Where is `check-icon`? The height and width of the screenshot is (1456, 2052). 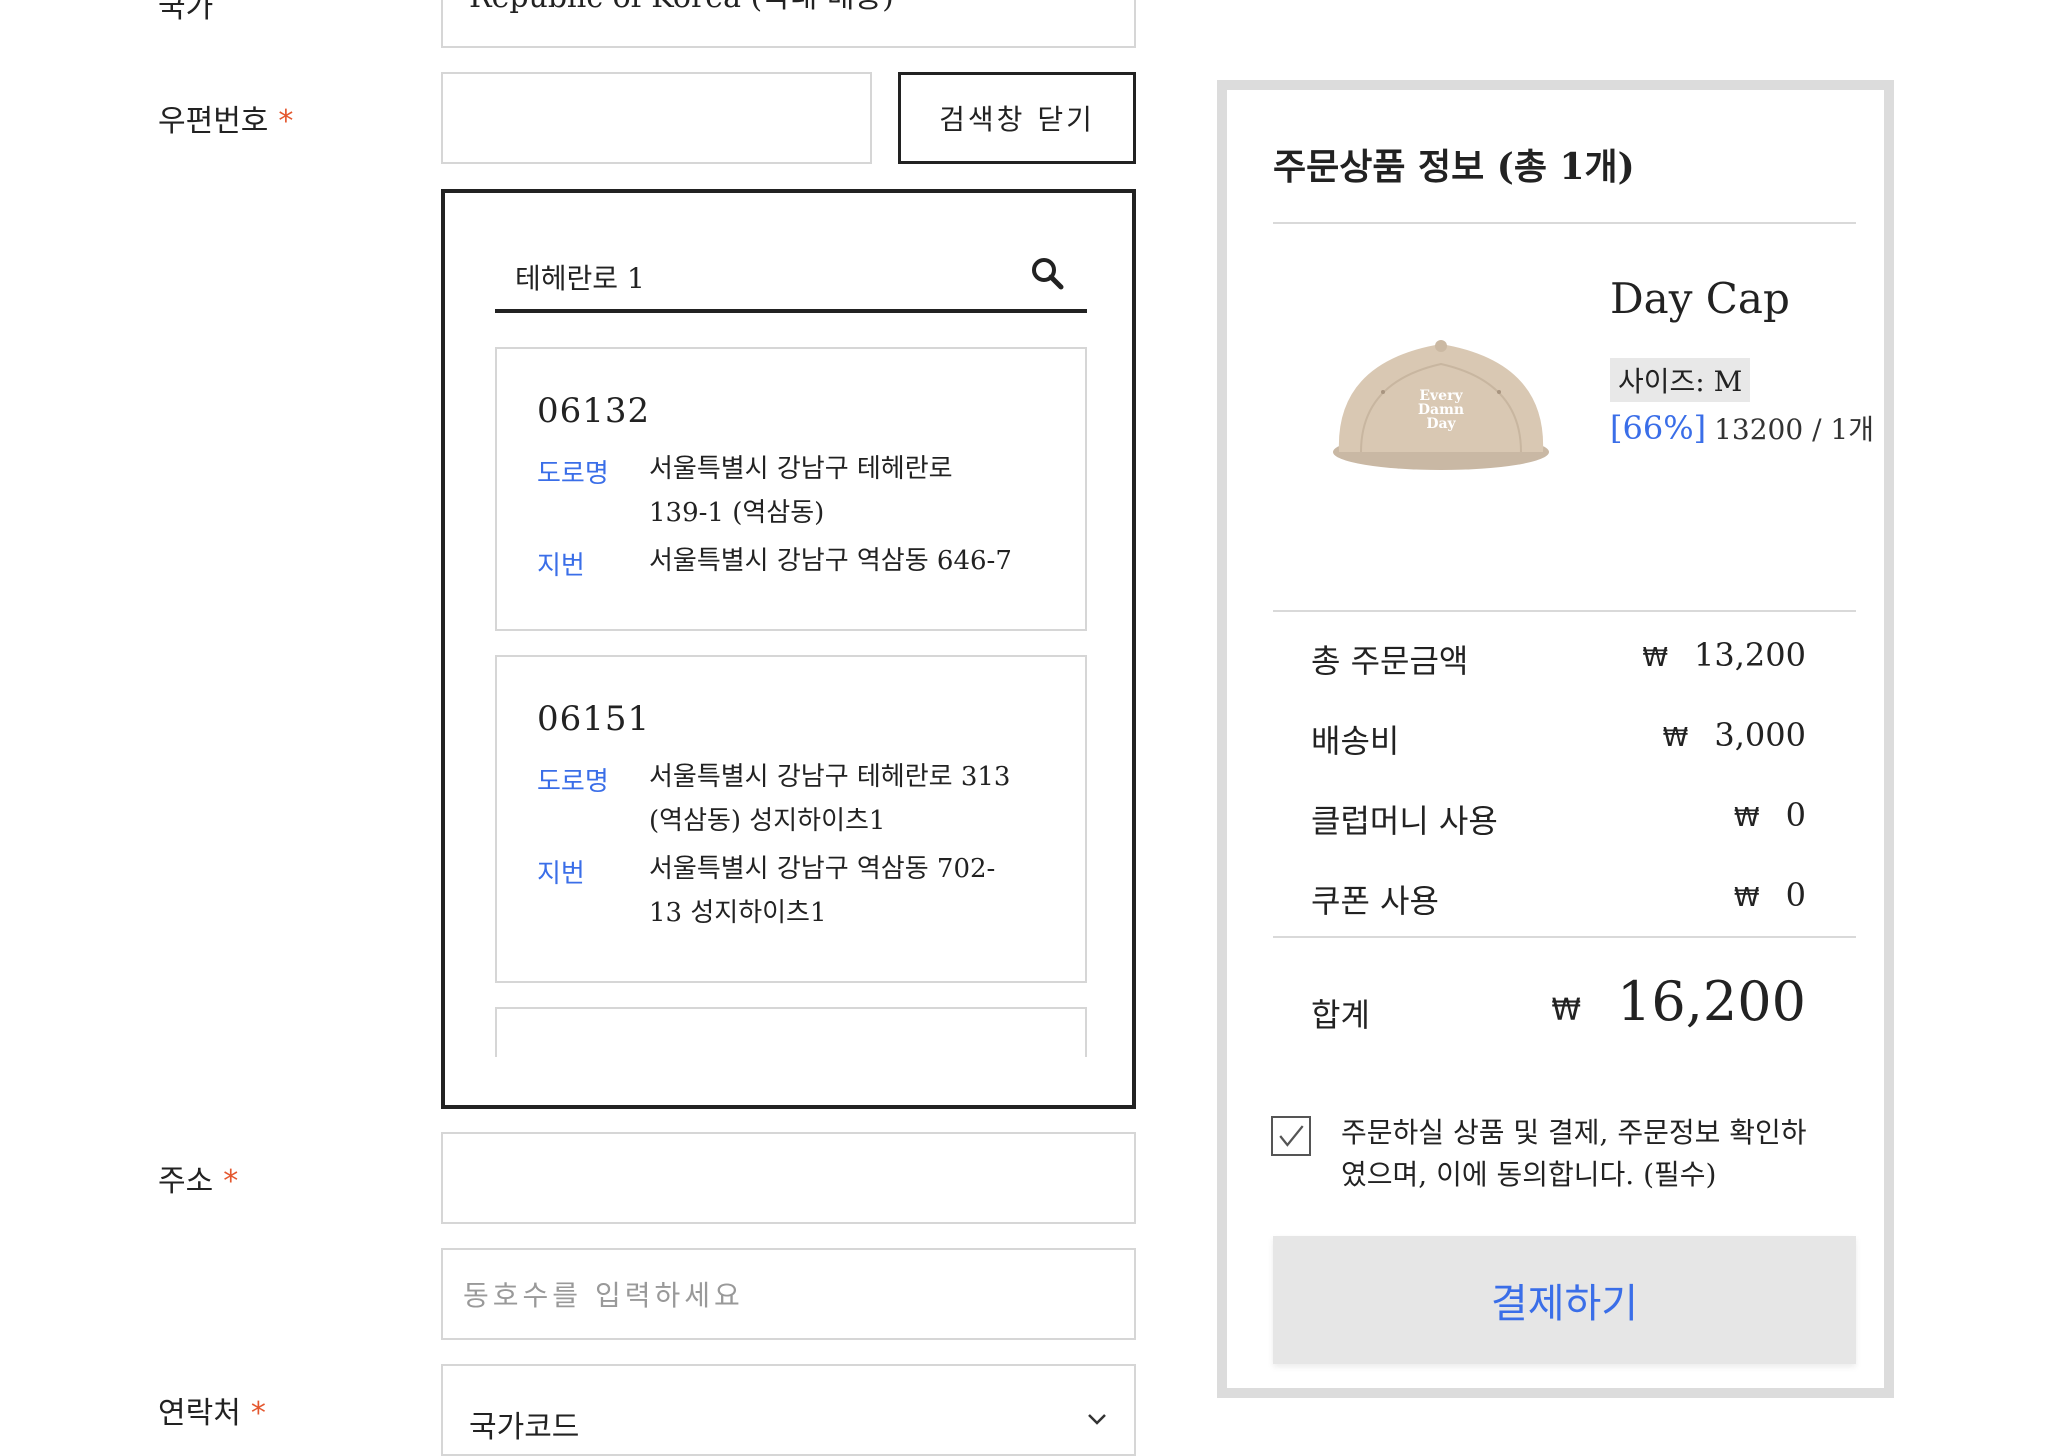 check-icon is located at coordinates (1291, 1136).